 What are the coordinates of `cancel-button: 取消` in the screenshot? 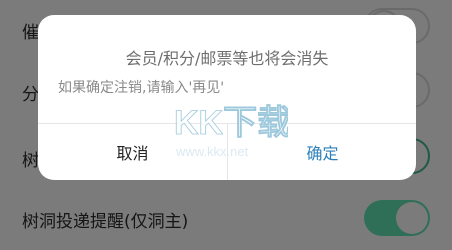 It's located at (132, 152).